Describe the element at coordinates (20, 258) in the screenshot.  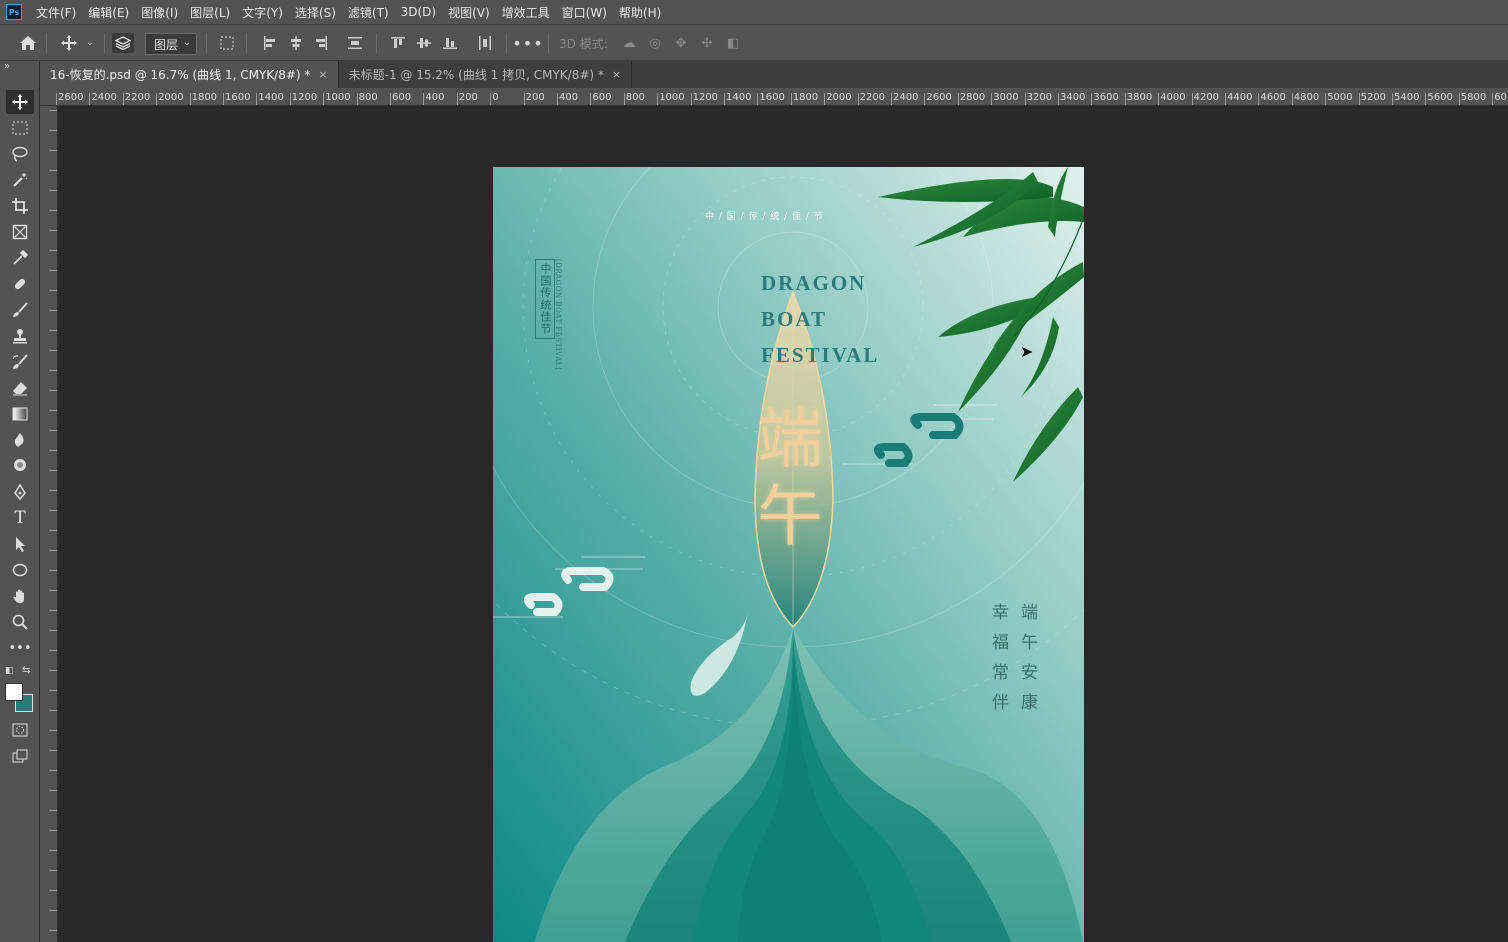
I see `eyedropper-tool-icon` at that location.